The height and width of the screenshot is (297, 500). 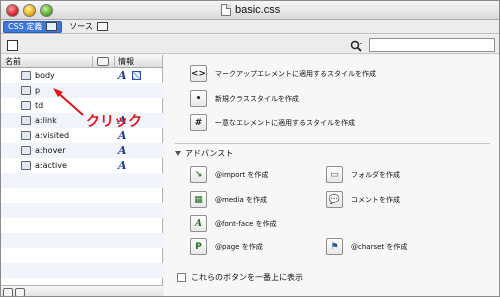 What do you see at coordinates (357, 46) in the screenshot?
I see `search-icon` at bounding box center [357, 46].